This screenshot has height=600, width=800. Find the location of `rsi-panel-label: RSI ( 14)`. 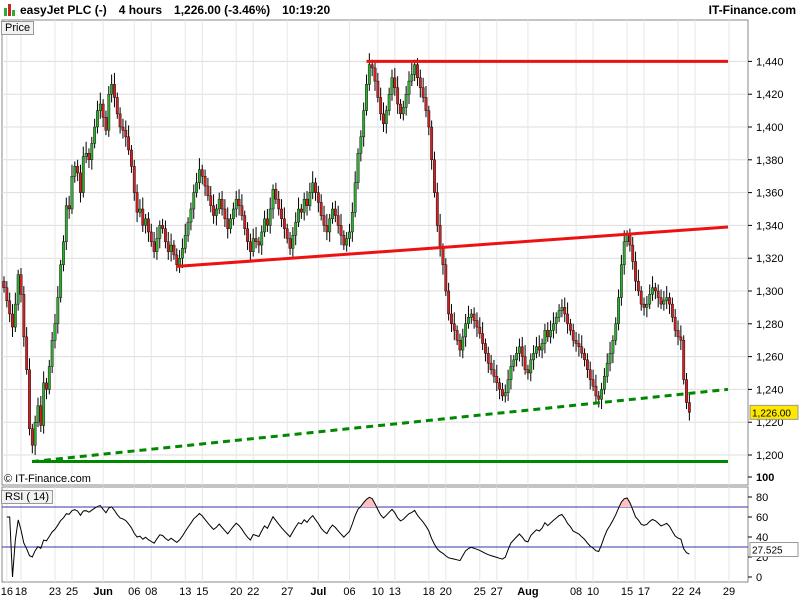

rsi-panel-label: RSI ( 14) is located at coordinates (27, 497).